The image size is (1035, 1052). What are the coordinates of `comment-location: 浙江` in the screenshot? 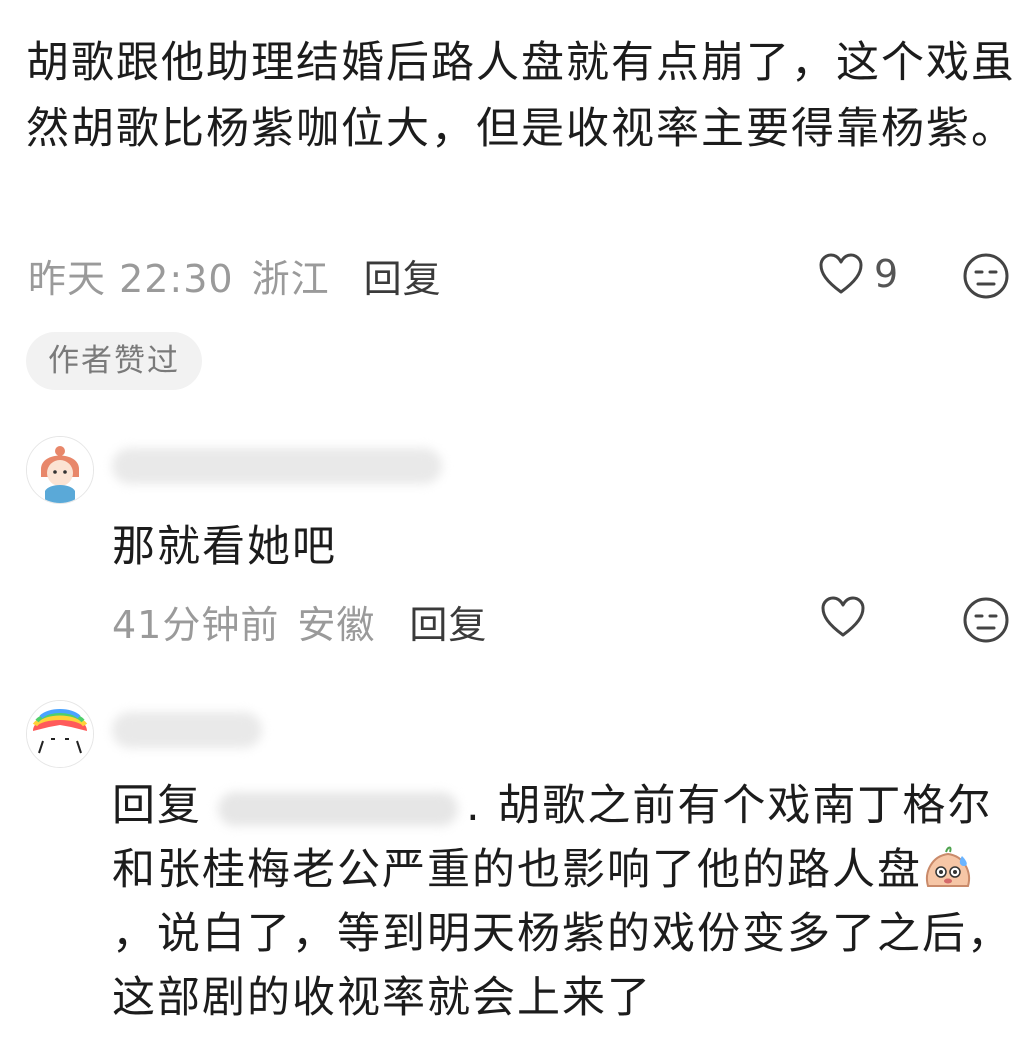 It's located at (290, 279).